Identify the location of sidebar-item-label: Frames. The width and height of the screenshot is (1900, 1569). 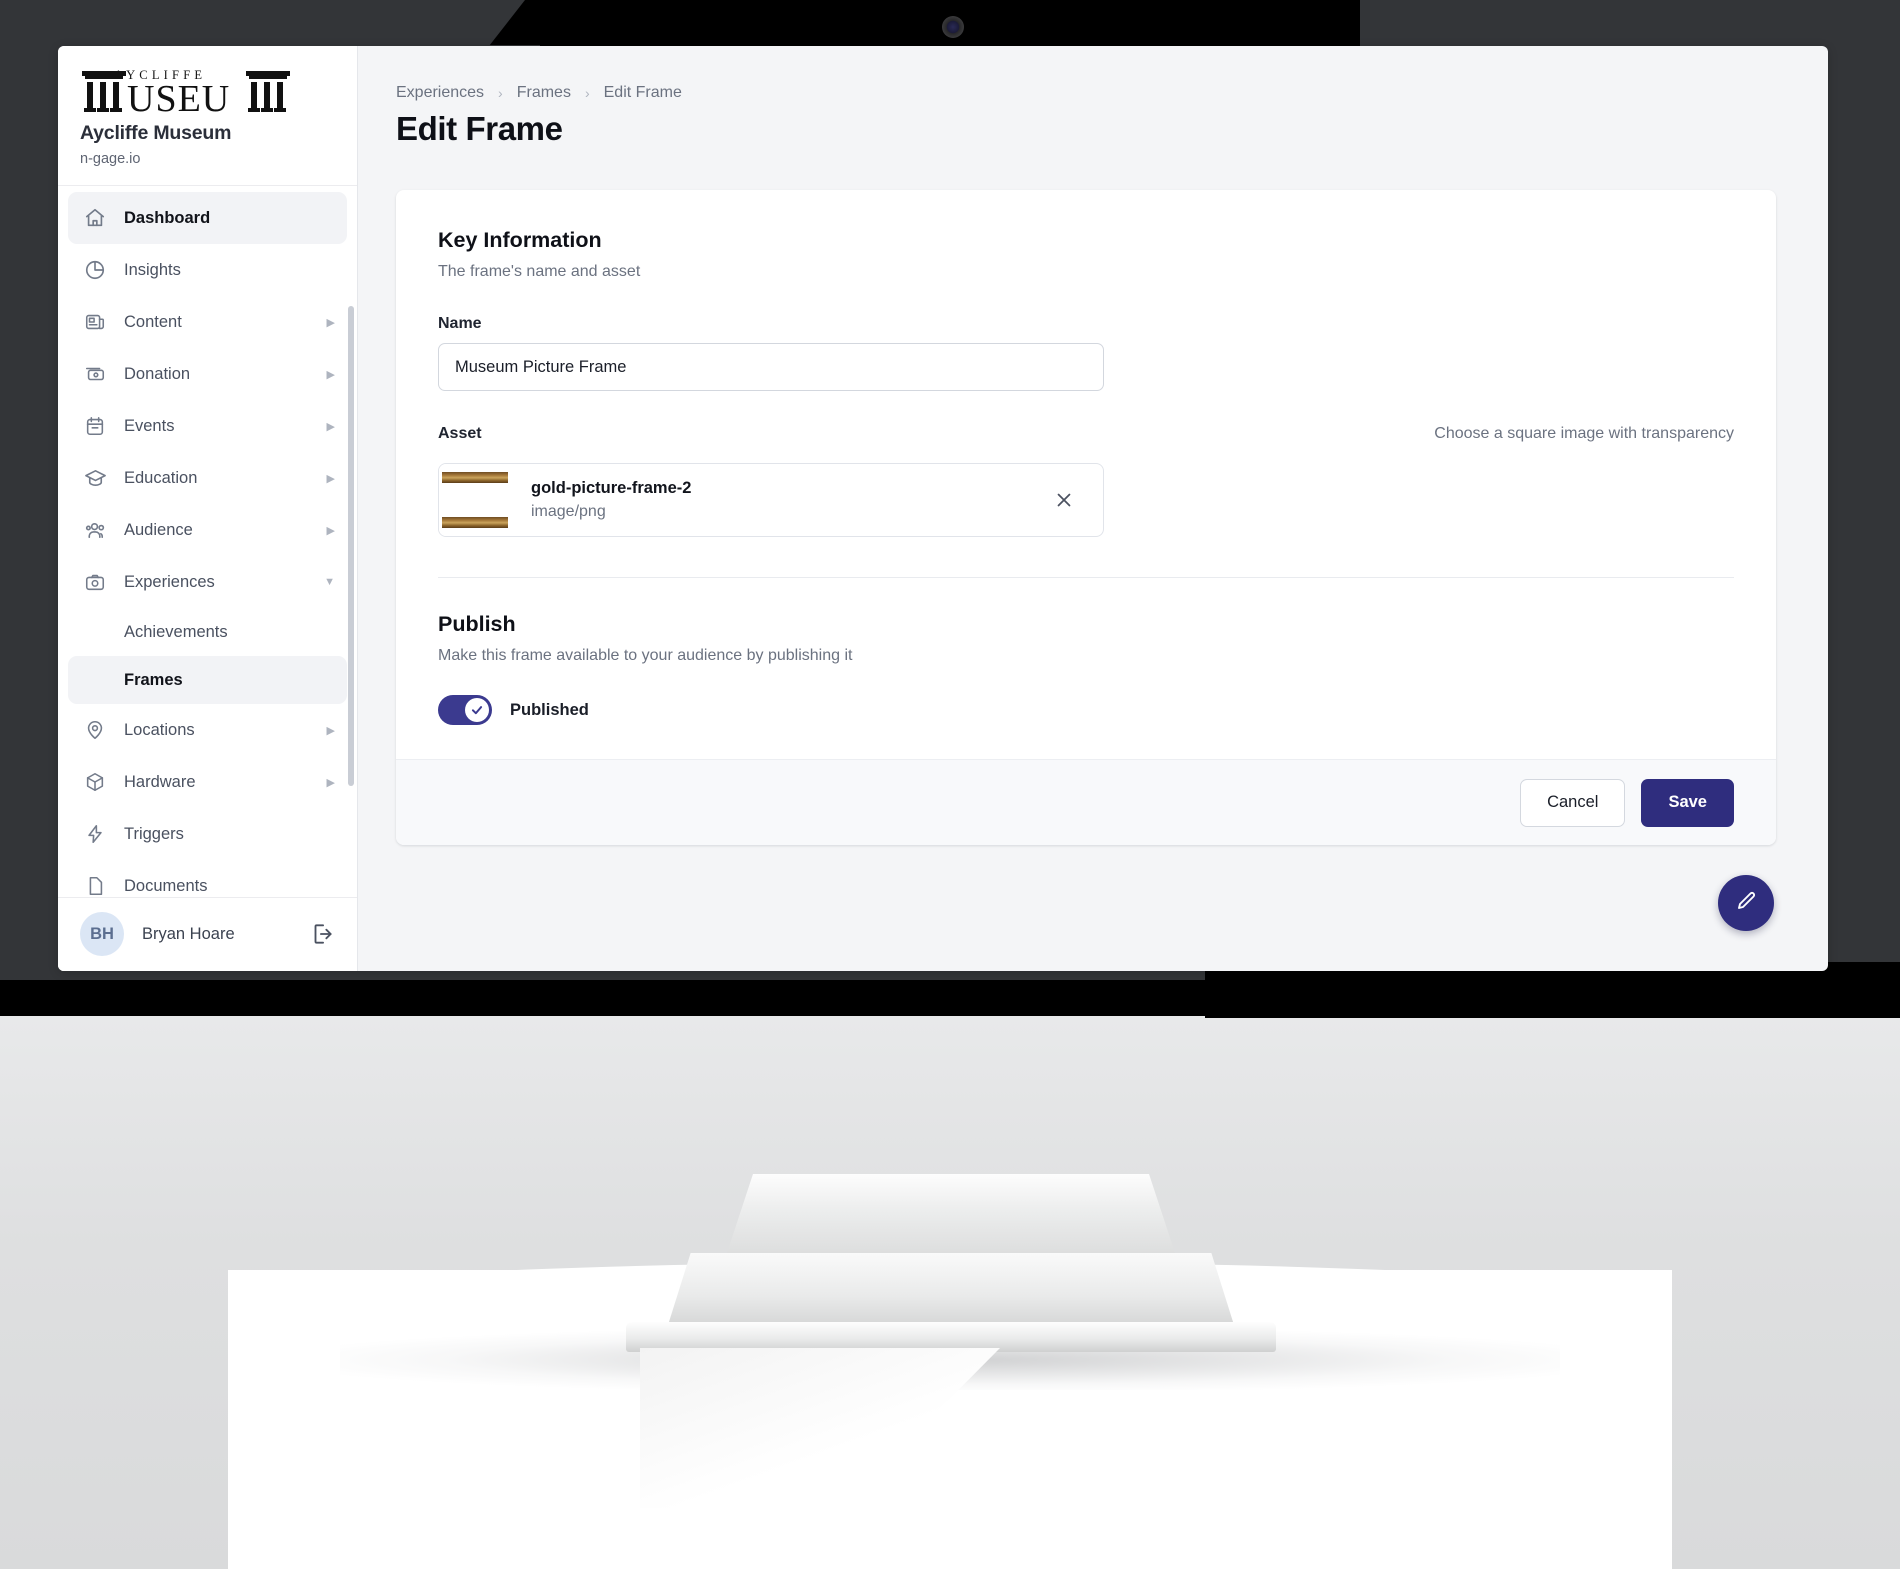
(153, 679).